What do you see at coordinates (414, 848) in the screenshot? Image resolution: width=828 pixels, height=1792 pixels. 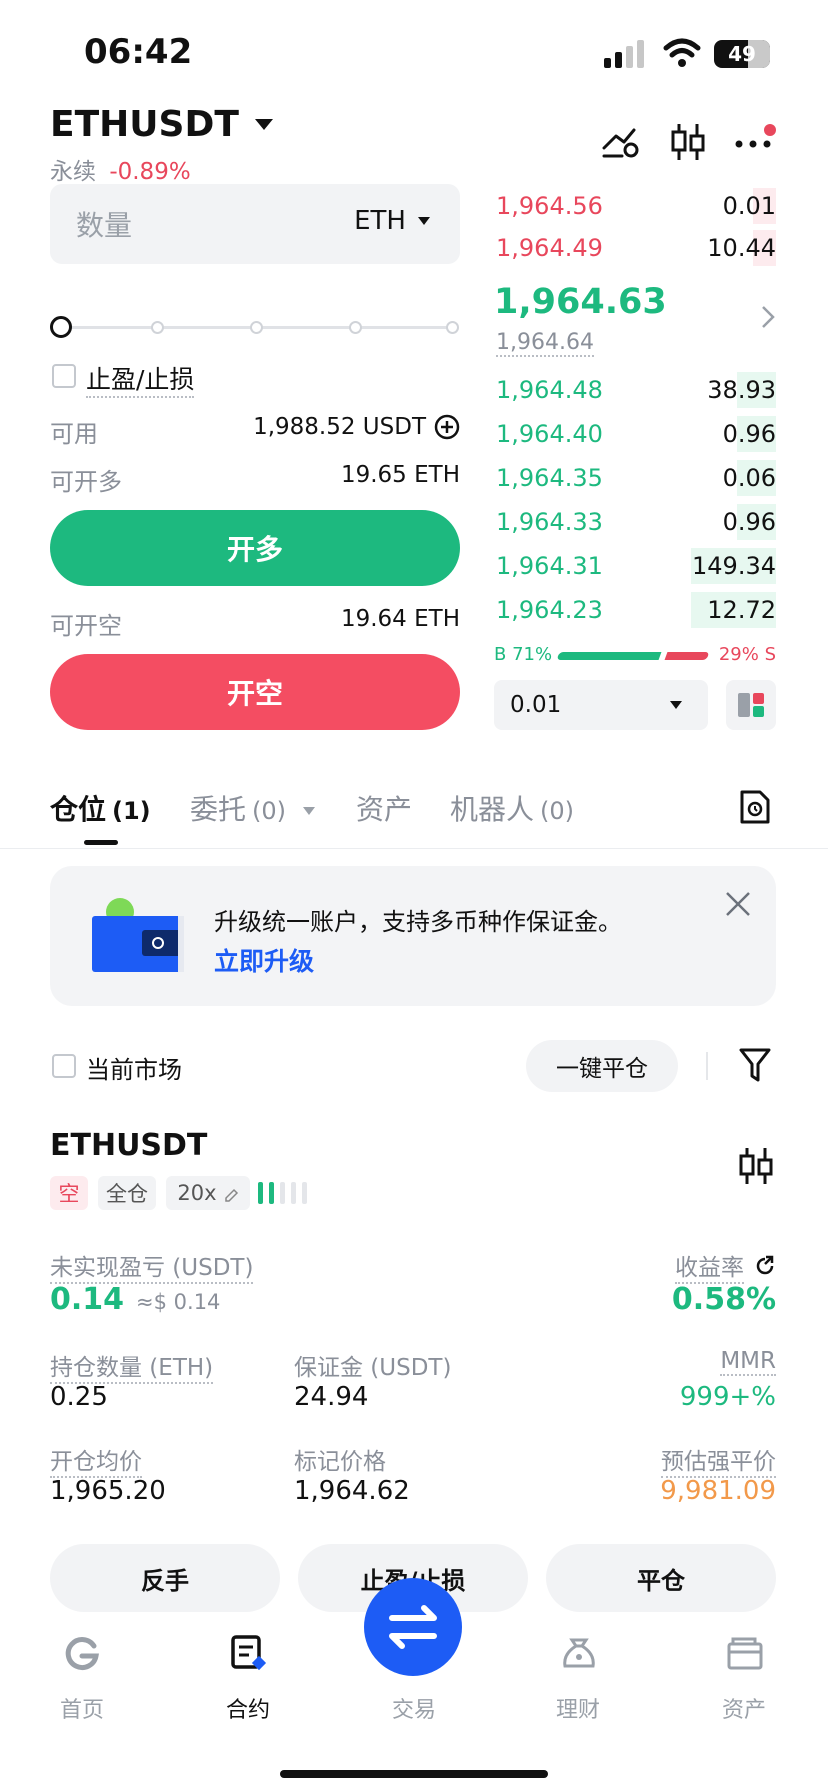 I see `tabs-divider` at bounding box center [414, 848].